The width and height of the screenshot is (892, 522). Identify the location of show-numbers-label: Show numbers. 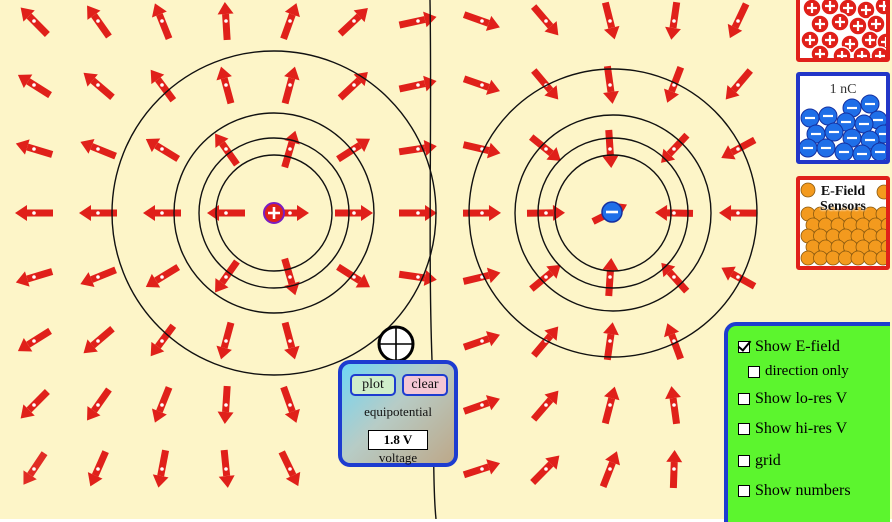
(803, 491).